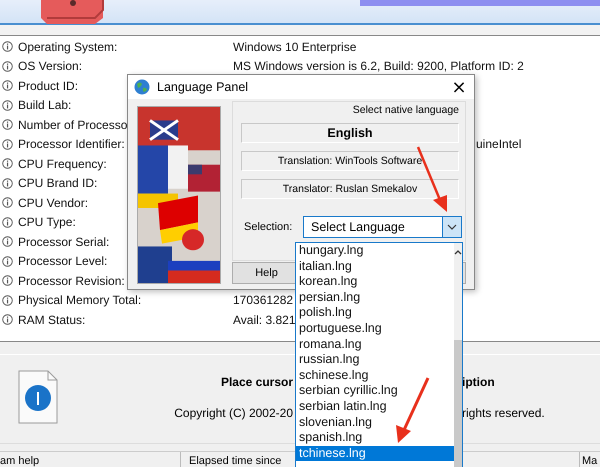  Describe the element at coordinates (203, 87) in the screenshot. I see `window-title: Language Panel` at that location.